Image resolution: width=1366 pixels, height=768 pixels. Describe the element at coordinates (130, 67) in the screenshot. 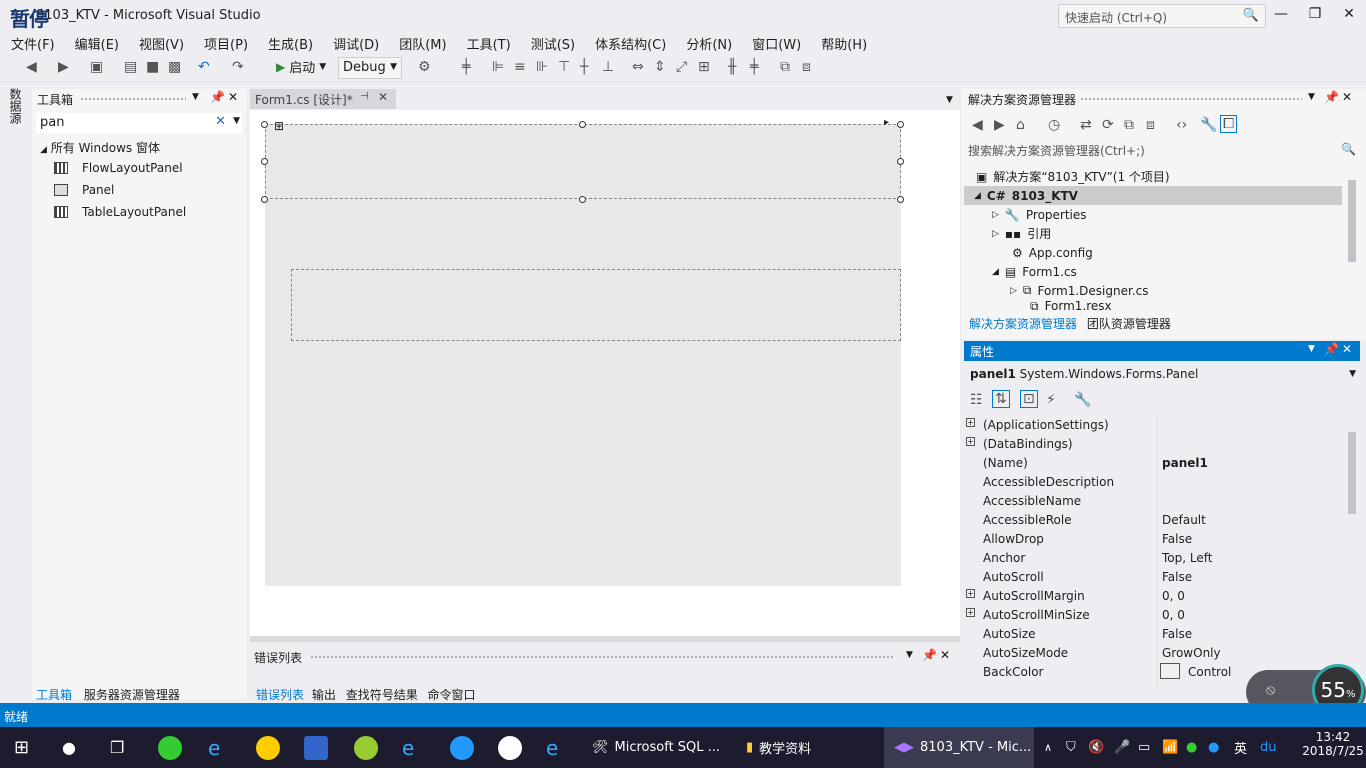

I see `open-icon: ▤` at that location.